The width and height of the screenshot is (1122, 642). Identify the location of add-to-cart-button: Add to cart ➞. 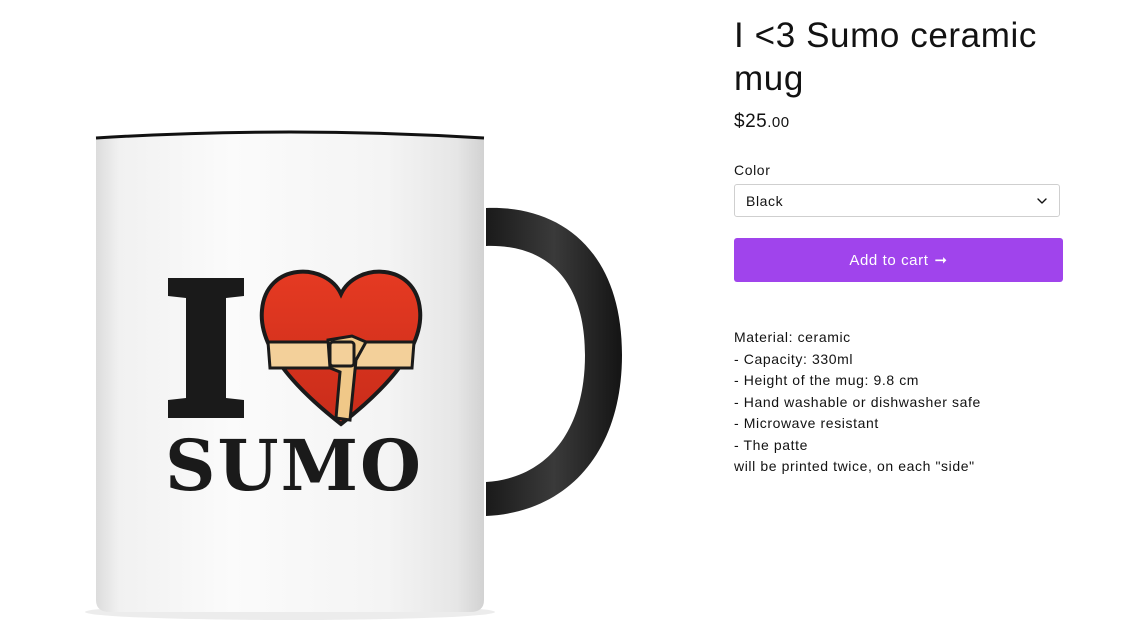
(898, 260).